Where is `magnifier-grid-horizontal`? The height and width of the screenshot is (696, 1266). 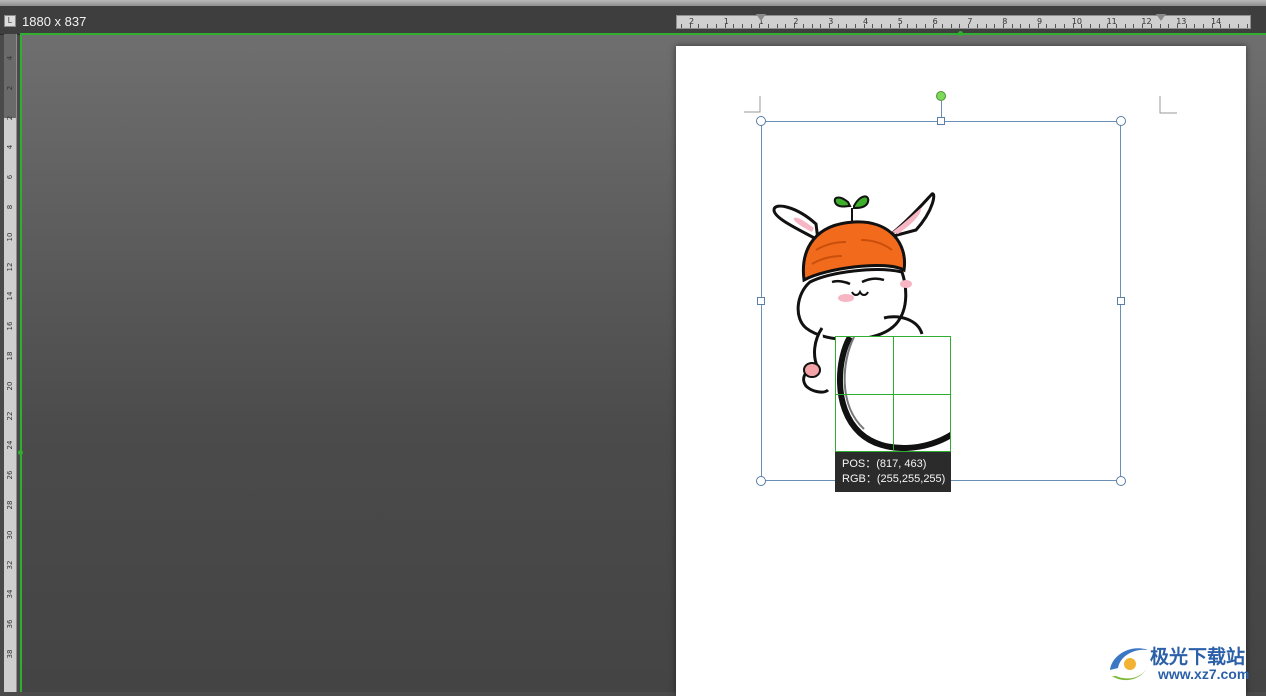 magnifier-grid-horizontal is located at coordinates (893, 394).